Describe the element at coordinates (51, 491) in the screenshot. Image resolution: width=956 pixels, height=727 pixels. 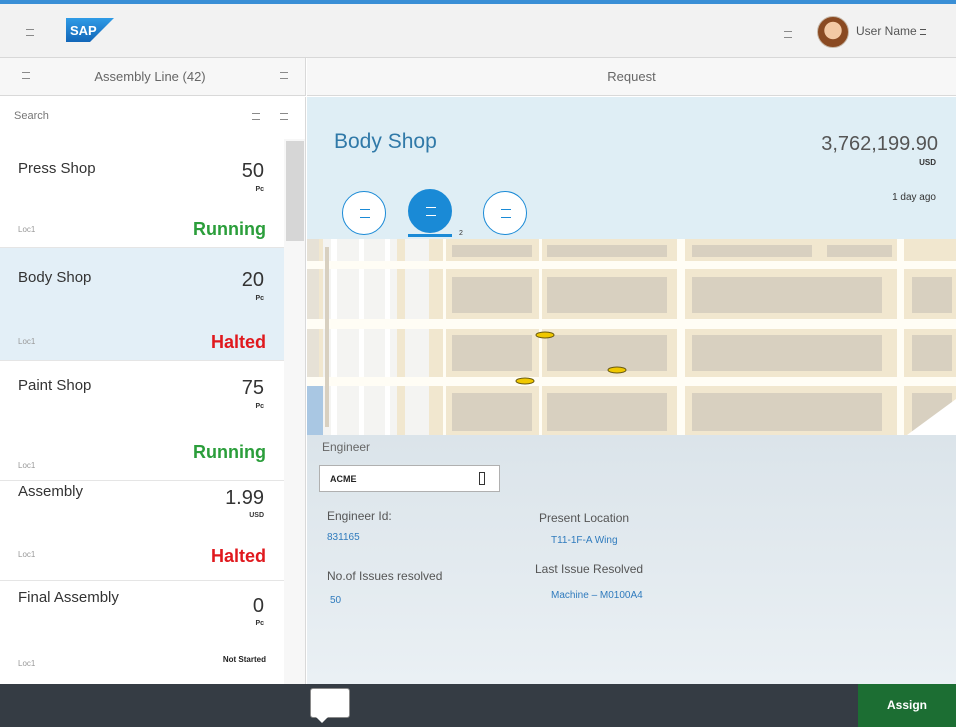
I see `item-name: Assembly` at that location.